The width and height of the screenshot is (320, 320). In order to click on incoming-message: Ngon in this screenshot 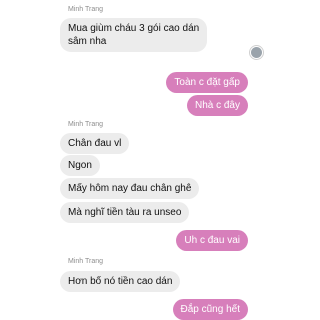, I will do `click(80, 165)`.